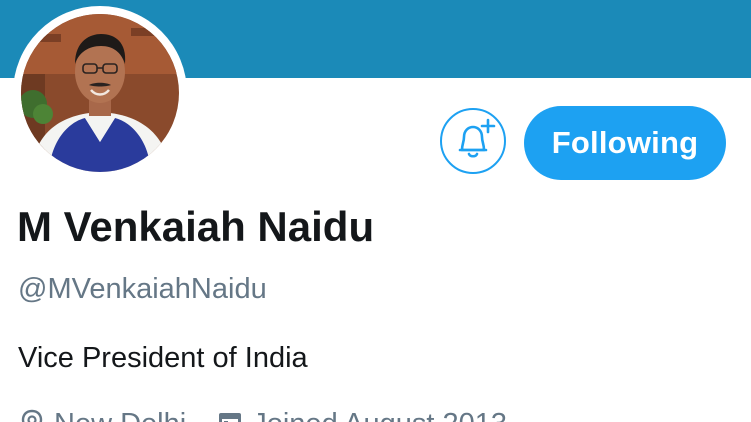  I want to click on calendar-icon, so click(230, 417).